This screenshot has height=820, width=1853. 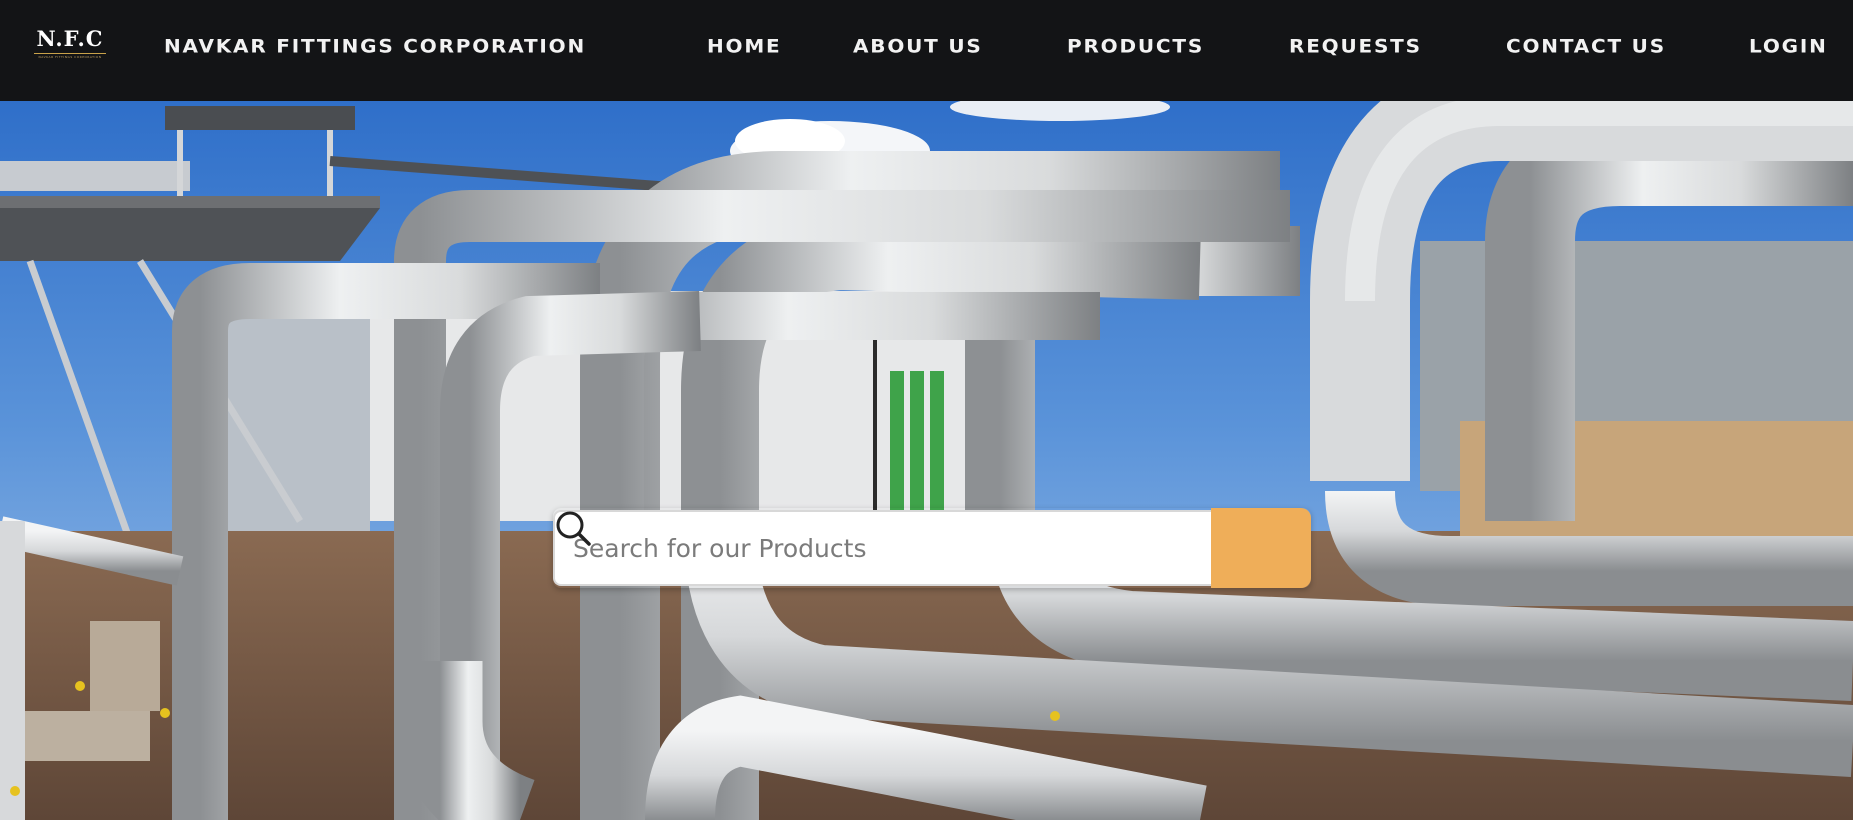 What do you see at coordinates (882, 548) in the screenshot?
I see `search-input` at bounding box center [882, 548].